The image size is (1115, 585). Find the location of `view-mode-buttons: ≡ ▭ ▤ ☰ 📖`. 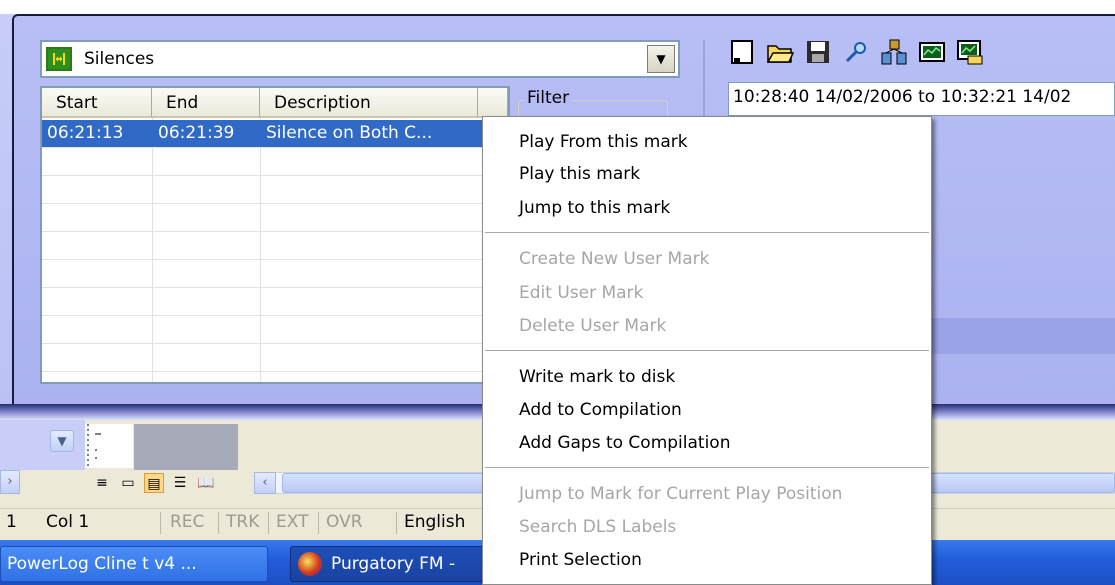

view-mode-buttons: ≡ ▭ ▤ ☰ 📖 is located at coordinates (154, 483).